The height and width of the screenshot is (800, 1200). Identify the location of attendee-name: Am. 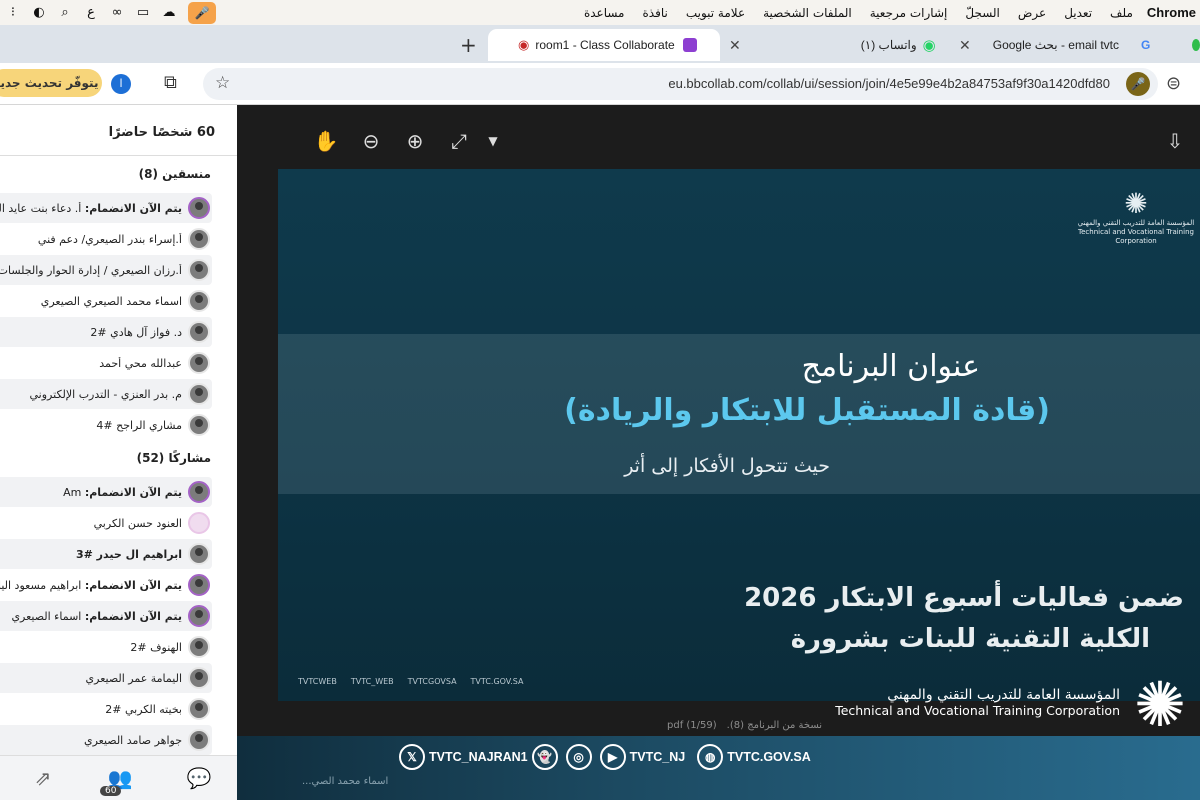
(72, 492).